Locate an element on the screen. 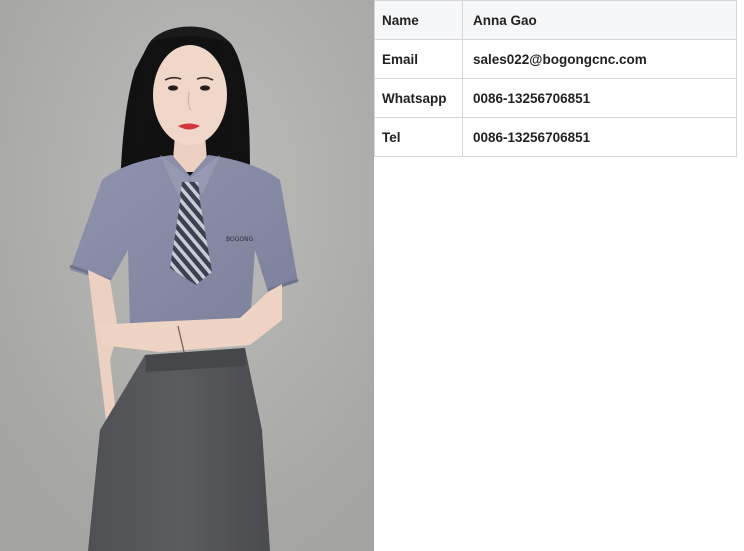  name-label: Name is located at coordinates (418, 20).